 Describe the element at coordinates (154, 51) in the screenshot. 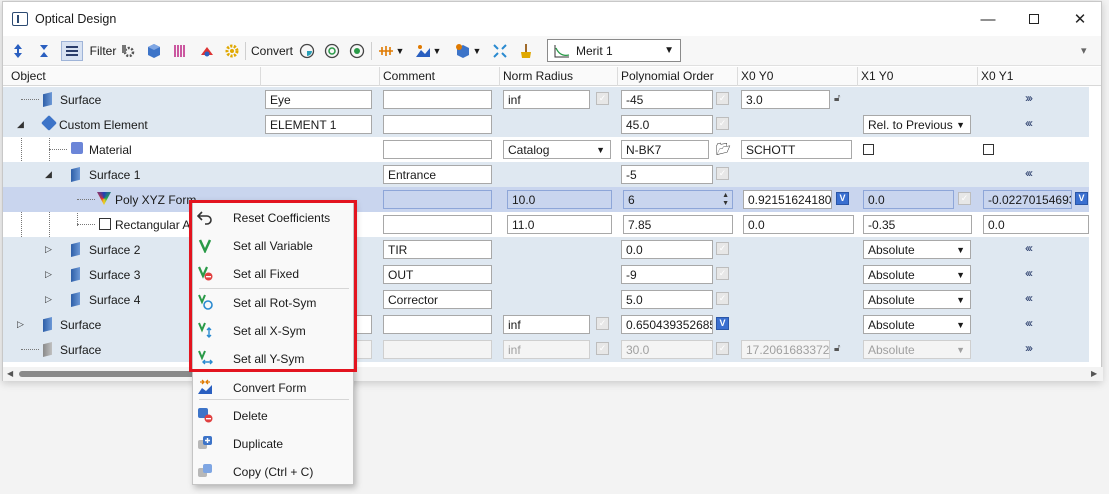

I see `element-filter-button` at that location.